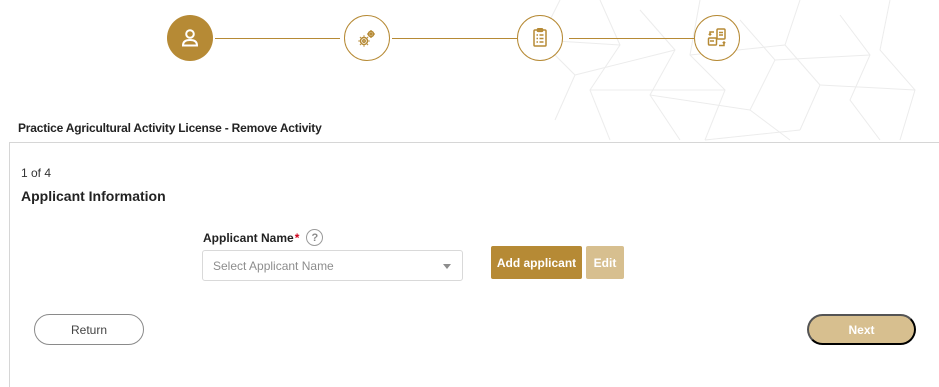 Image resolution: width=939 pixels, height=387 pixels. I want to click on applicant-name-select: Select Applicant Name, so click(332, 265).